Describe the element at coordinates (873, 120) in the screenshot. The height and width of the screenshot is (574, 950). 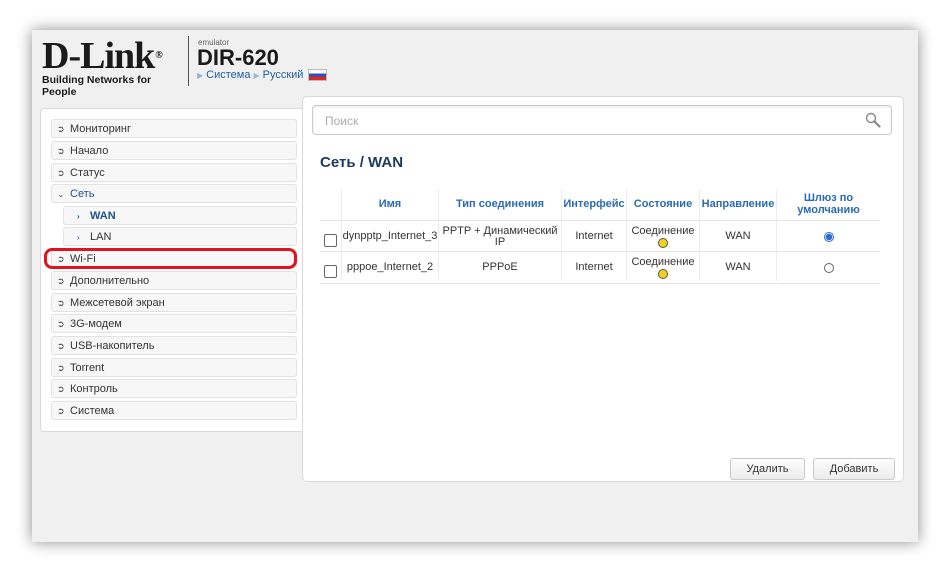
I see `search-icon` at that location.